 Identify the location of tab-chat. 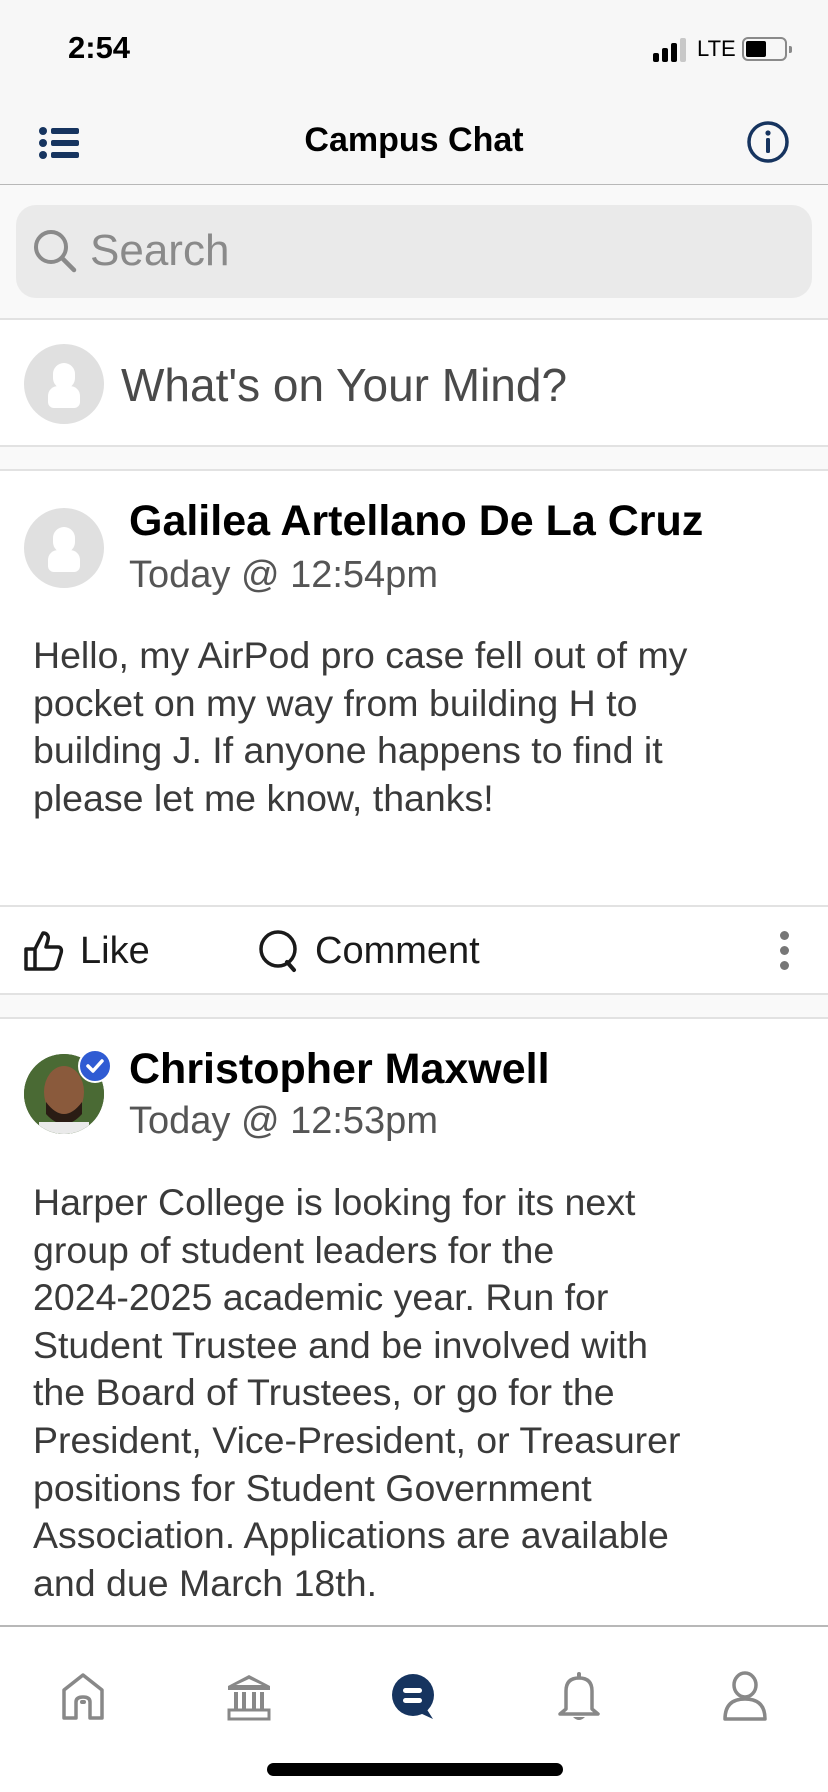
(414, 1697).